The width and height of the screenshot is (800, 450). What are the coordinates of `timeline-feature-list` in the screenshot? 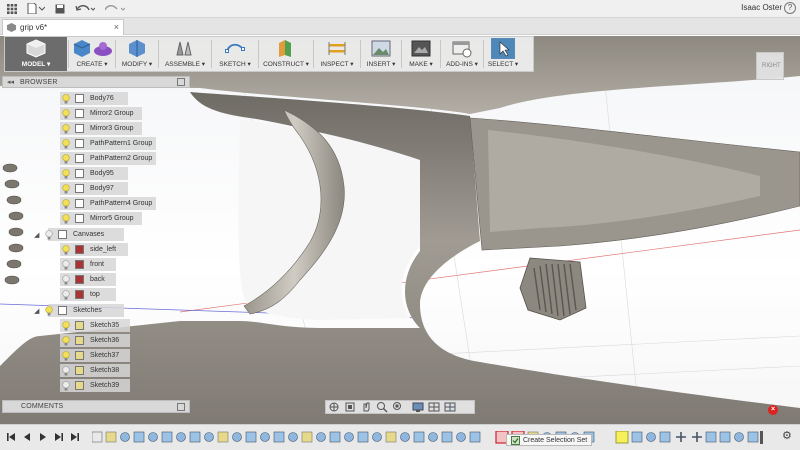 It's located at (428, 437).